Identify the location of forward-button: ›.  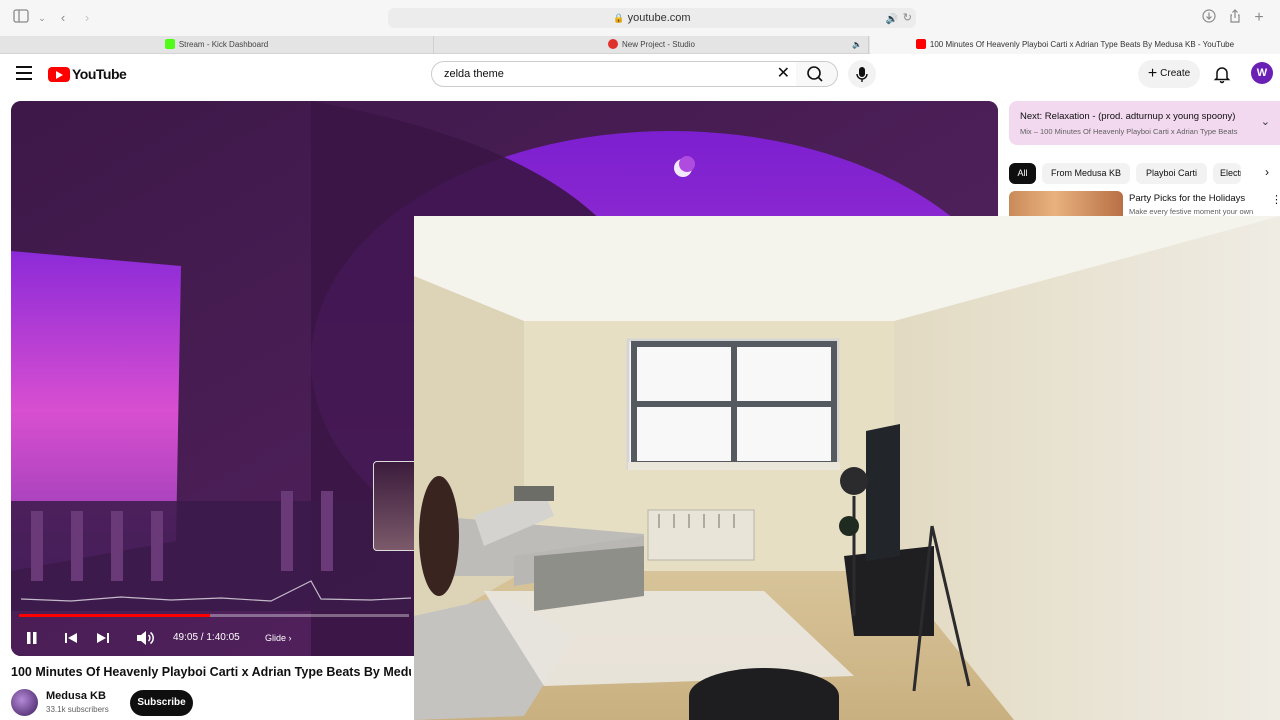
(87, 18).